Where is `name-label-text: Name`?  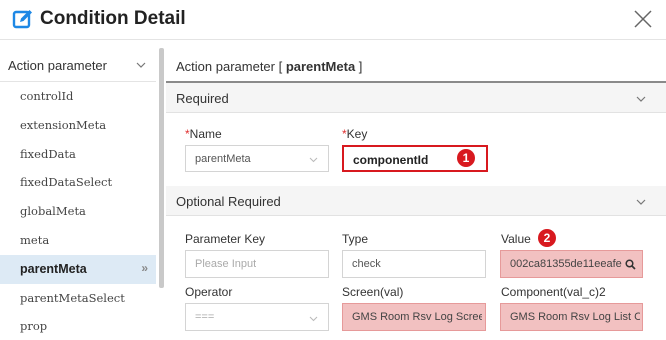 name-label-text: Name is located at coordinates (205, 134).